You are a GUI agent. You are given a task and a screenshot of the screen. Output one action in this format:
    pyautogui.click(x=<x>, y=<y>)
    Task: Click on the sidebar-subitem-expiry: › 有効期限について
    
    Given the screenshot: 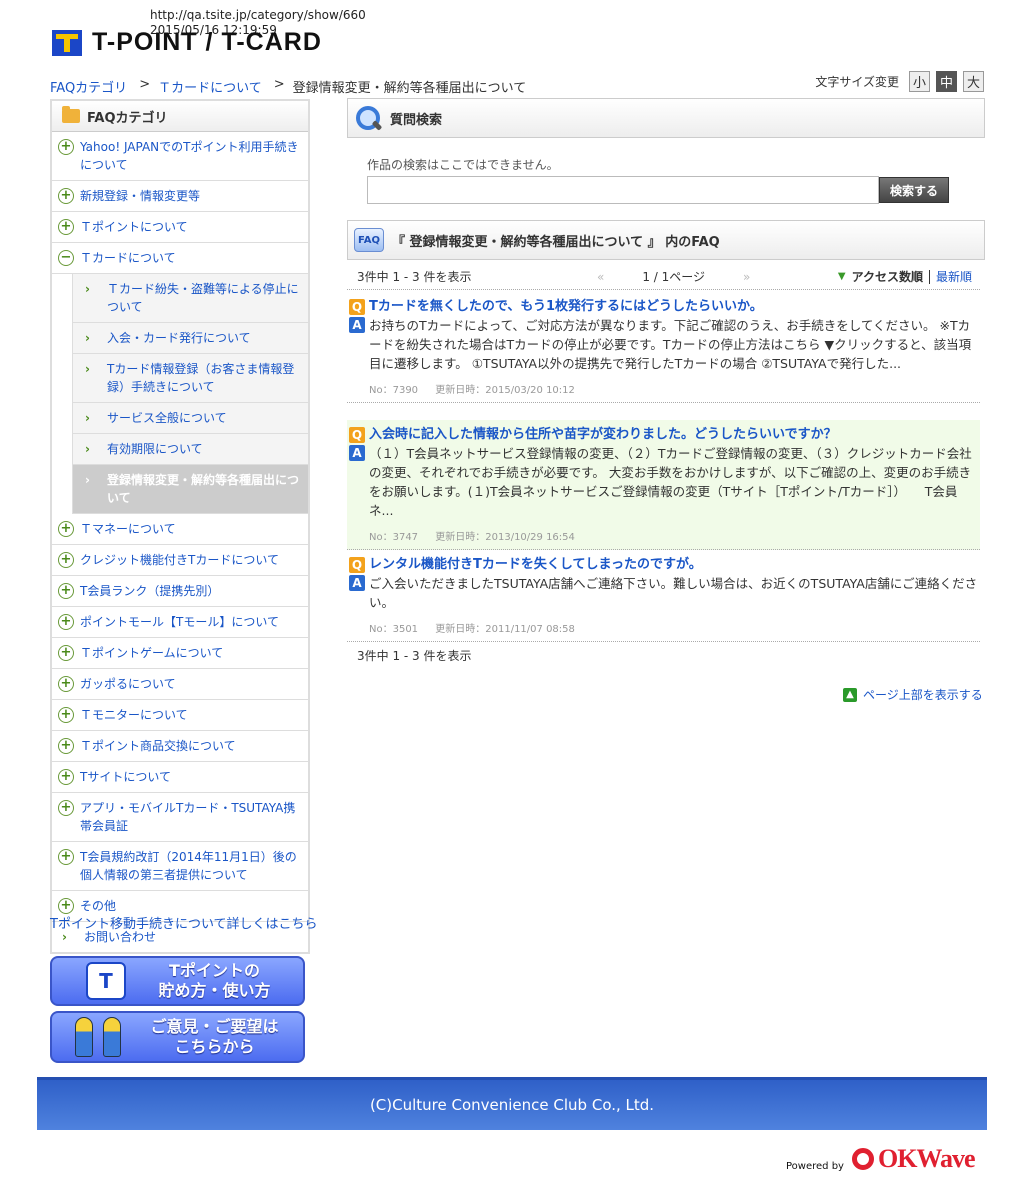 What is the action you would take?
    pyautogui.click(x=190, y=449)
    